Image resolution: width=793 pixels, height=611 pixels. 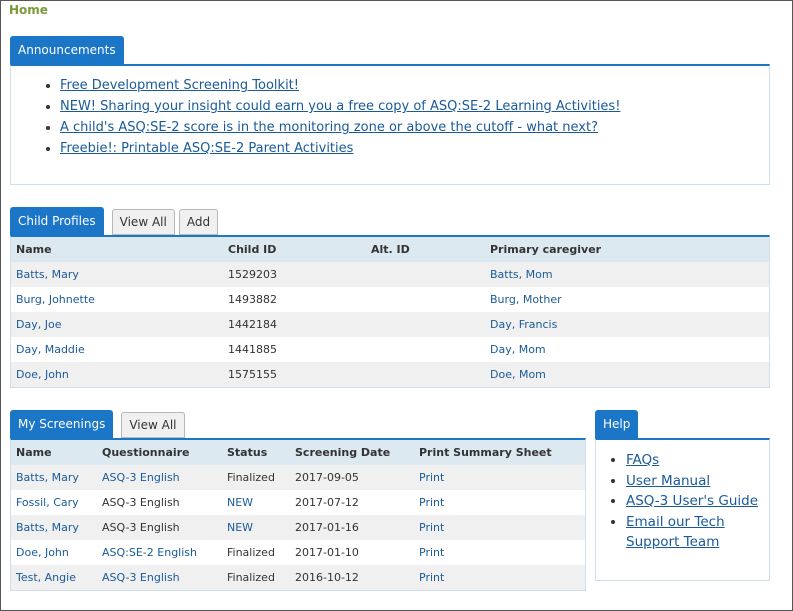 I want to click on tab-child-profiles: Child Profiles, so click(x=57, y=221).